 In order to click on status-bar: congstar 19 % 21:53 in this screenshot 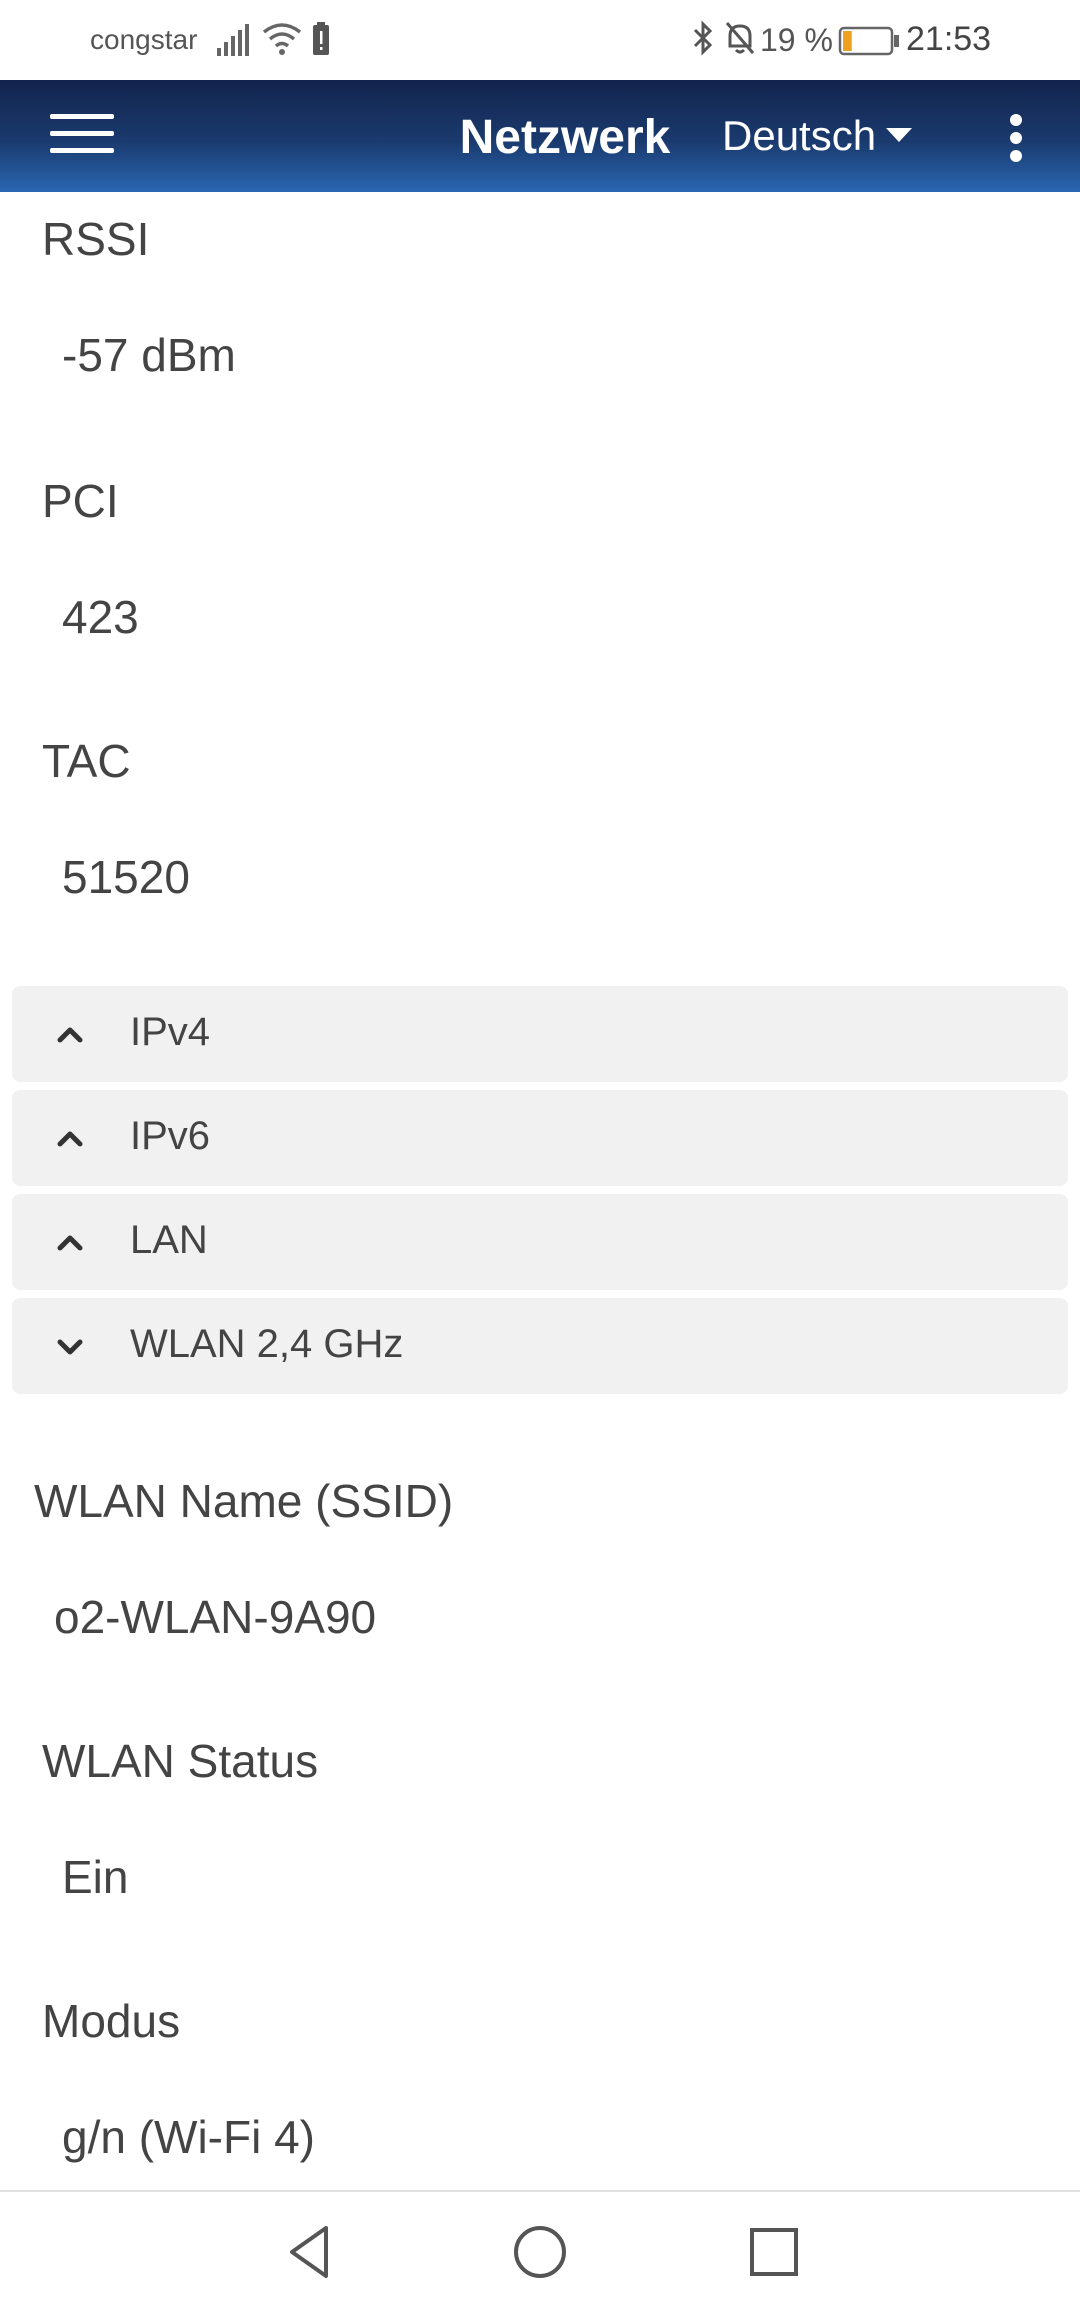, I will do `click(540, 40)`.